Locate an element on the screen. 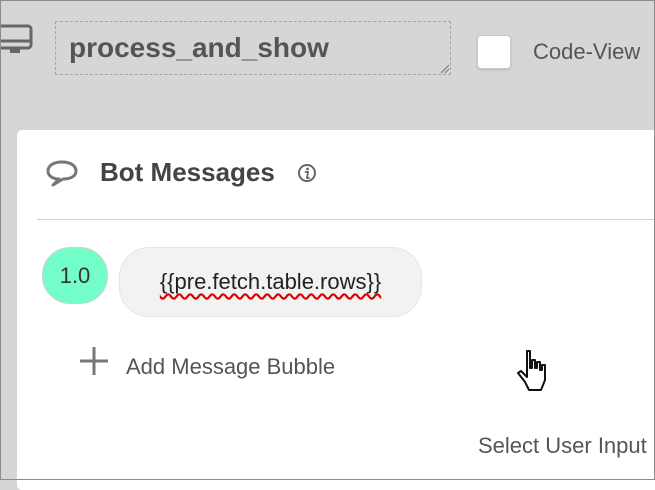  speech-bubble-icon is located at coordinates (62, 173).